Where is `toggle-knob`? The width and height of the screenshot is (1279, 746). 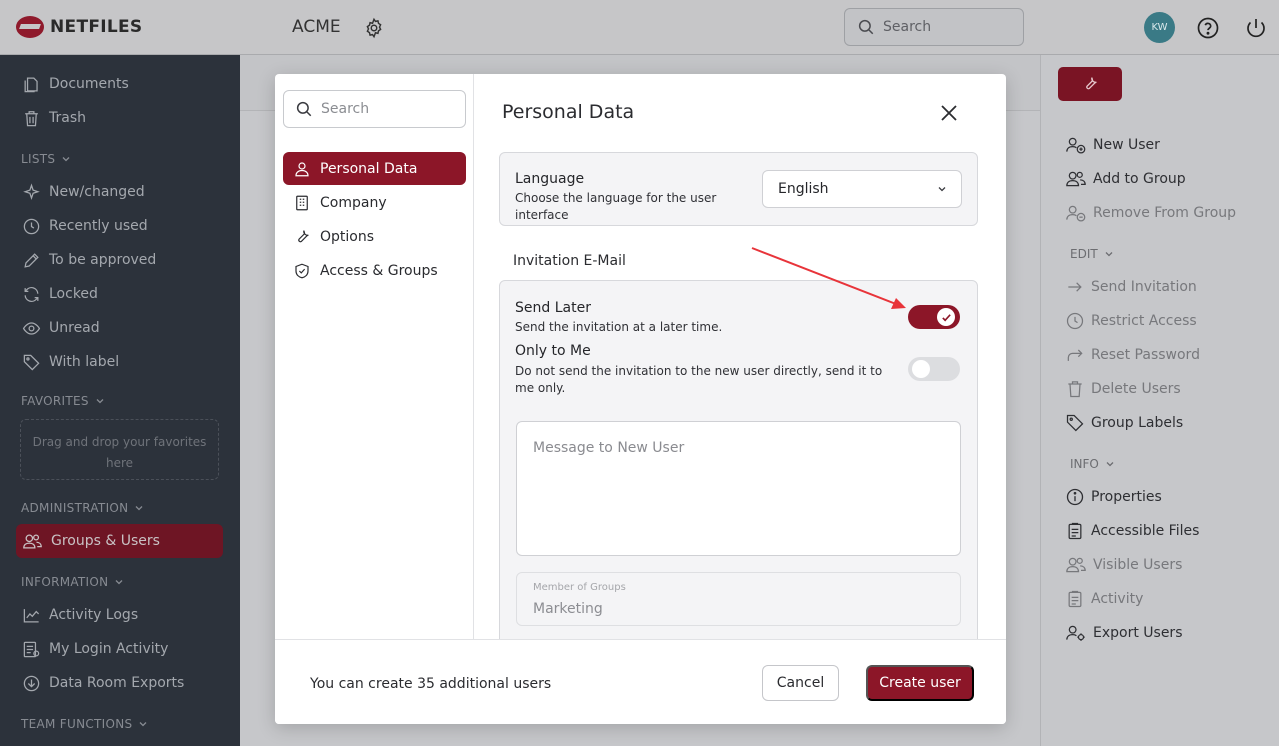
toggle-knob is located at coordinates (946, 317).